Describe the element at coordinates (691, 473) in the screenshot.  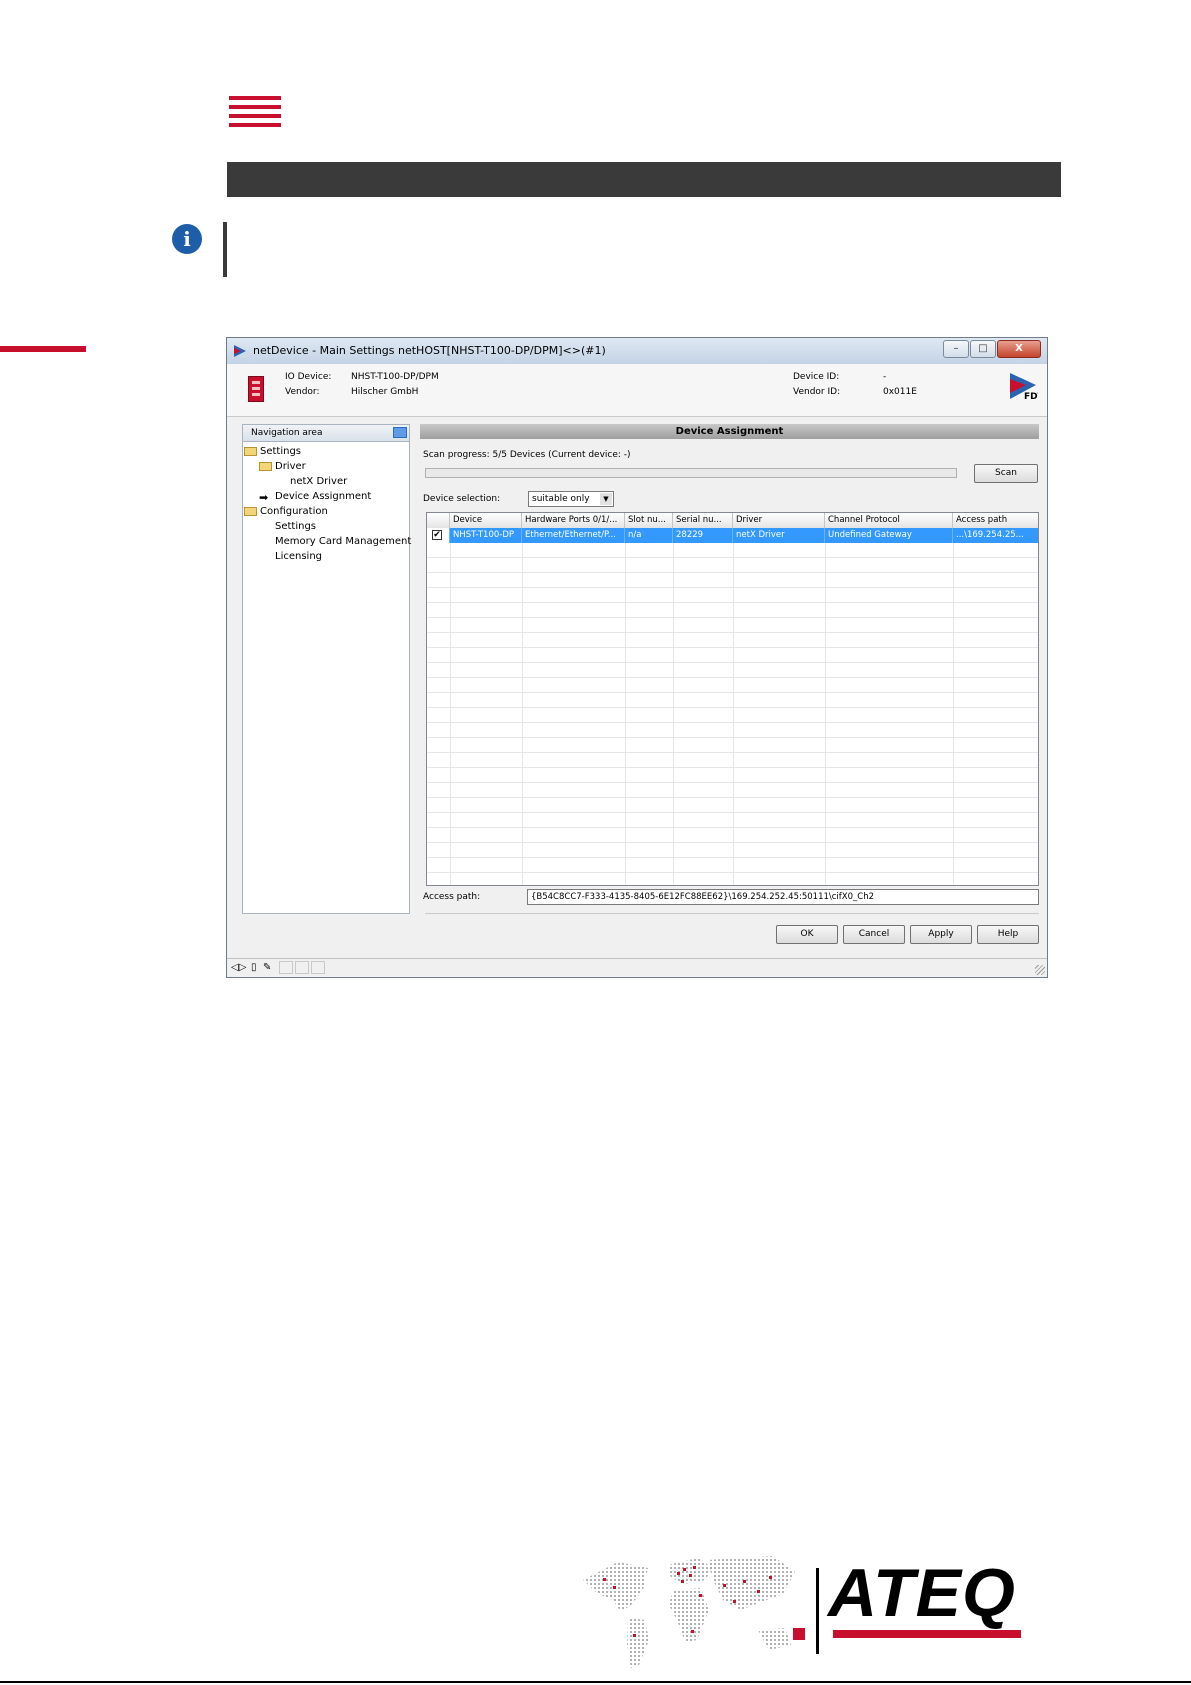
I see `scan-progress-bar` at that location.